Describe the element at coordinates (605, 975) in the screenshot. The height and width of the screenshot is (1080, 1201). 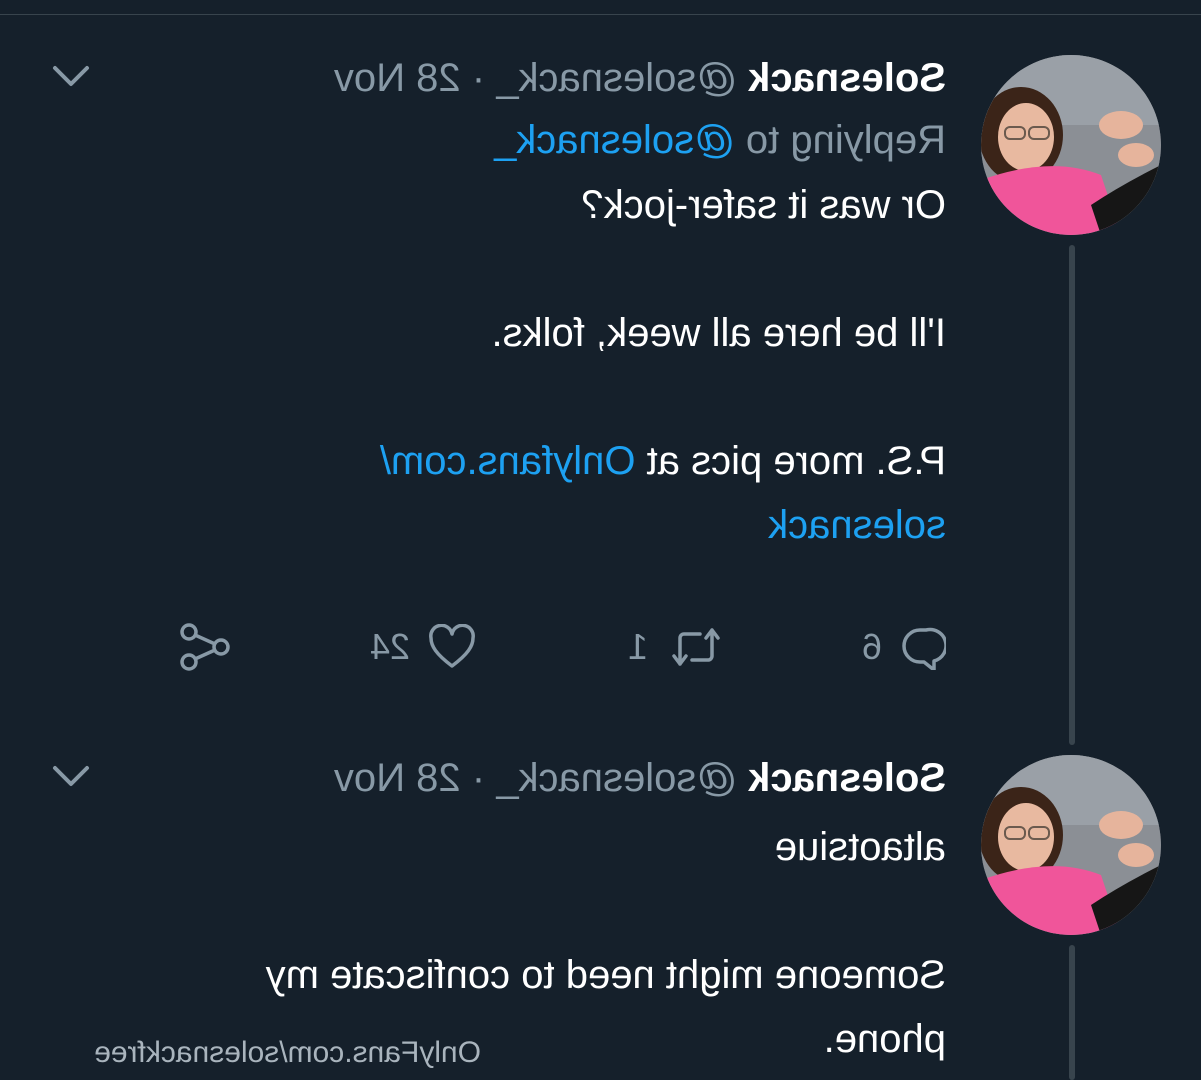
I see `tweet-line: Someone might need to confiscate my` at that location.